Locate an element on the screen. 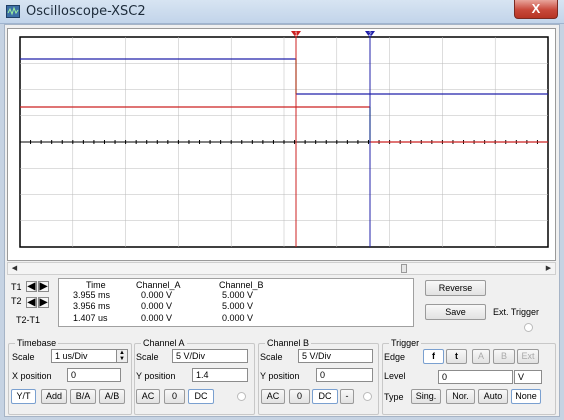 This screenshot has height=420, width=564. diff-channel-b: 0.000 V is located at coordinates (238, 318).